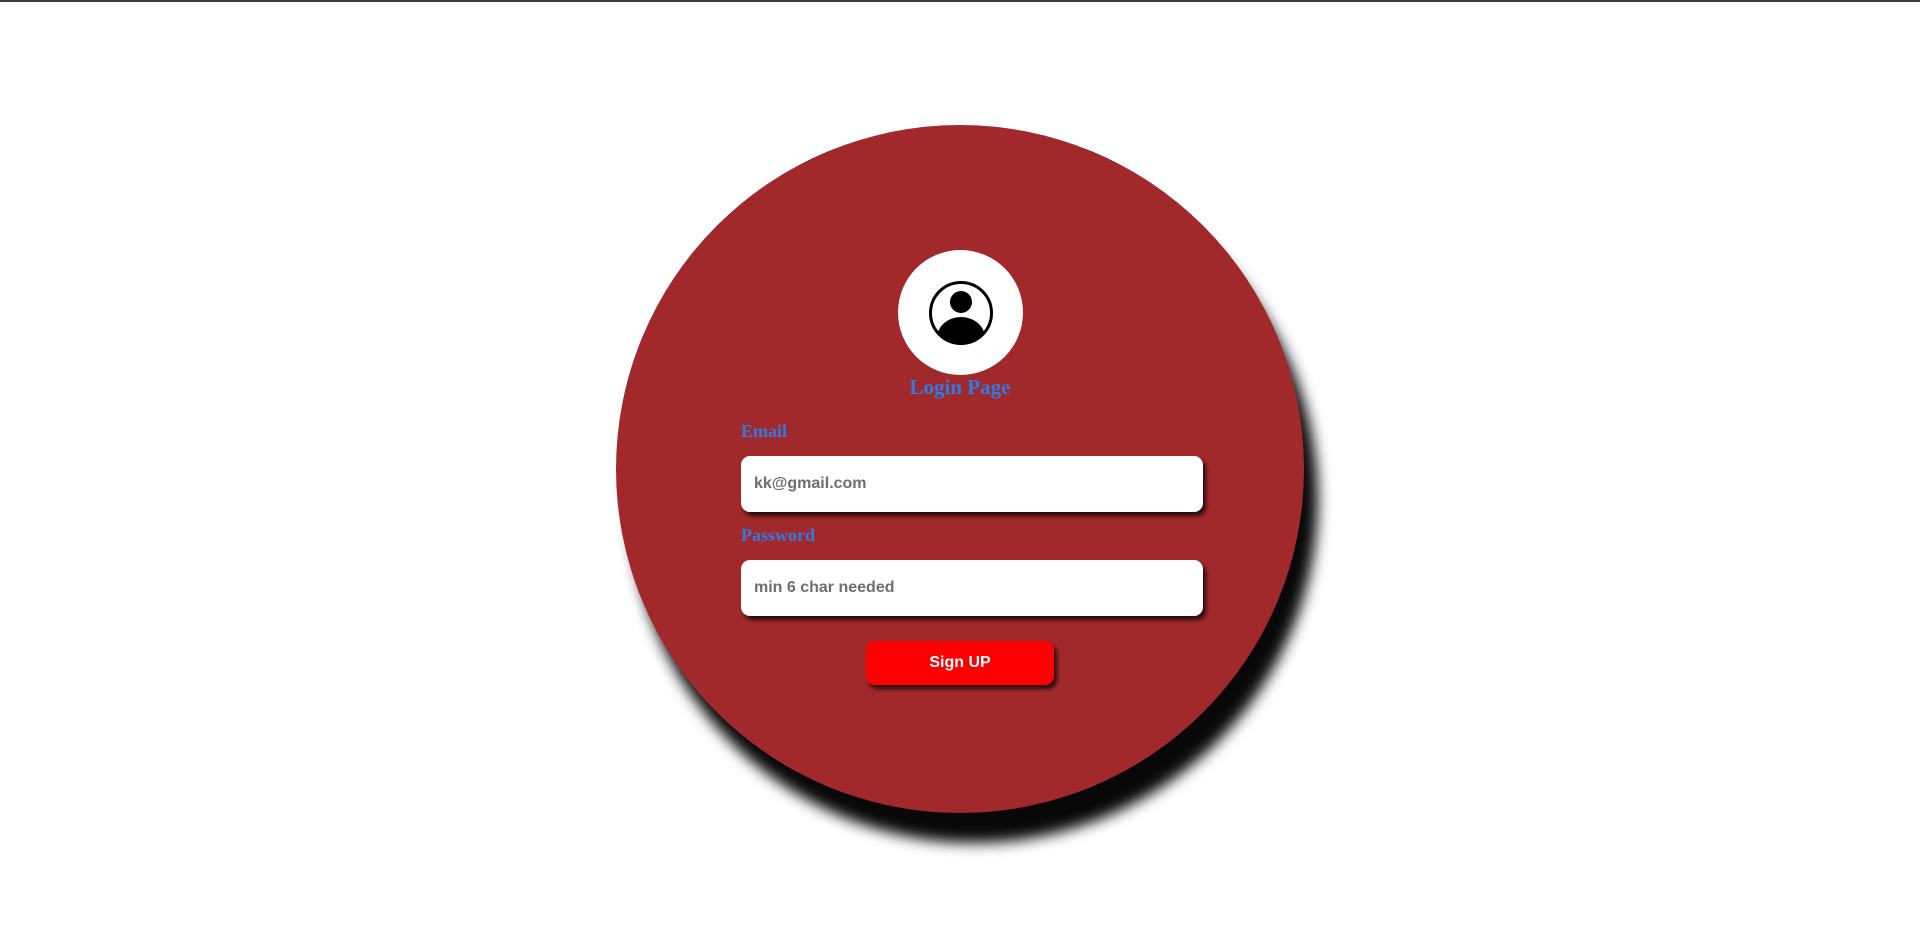  I want to click on user-circle-icon, so click(960, 312).